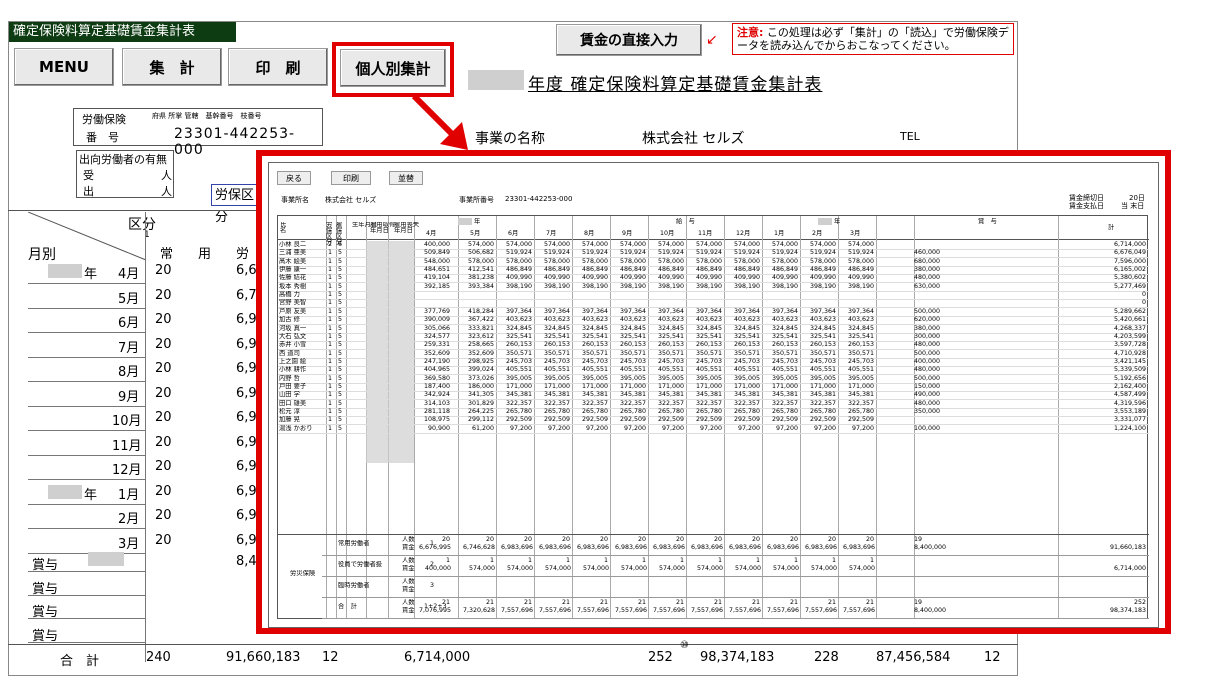 Image resolution: width=1213 pixels, height=685 pixels. Describe the element at coordinates (340, 253) in the screenshot. I see `koyo-kubun: 5` at that location.